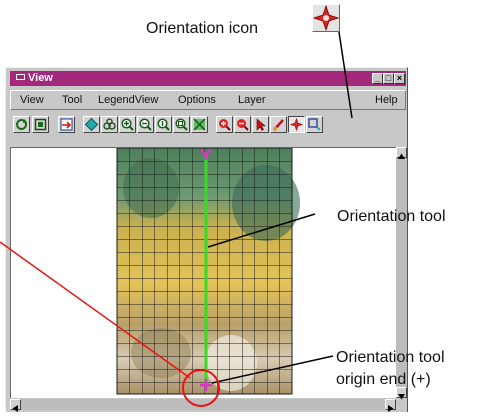 This screenshot has height=418, width=482. I want to click on zoom-selected-icon, so click(199, 124).